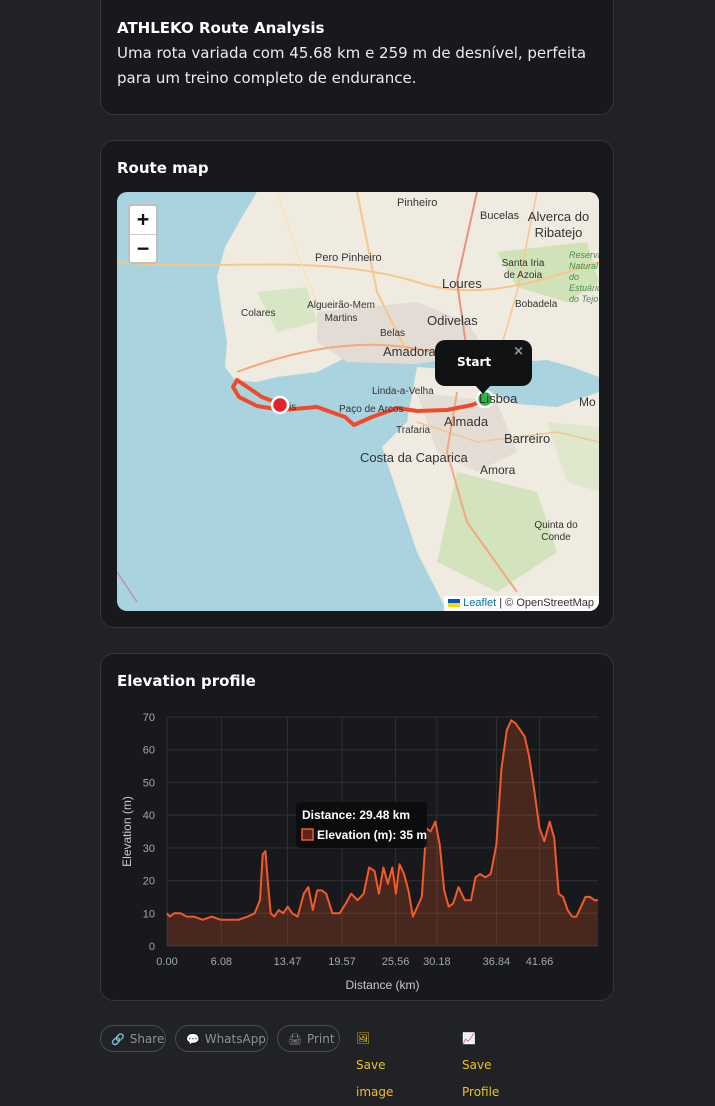  Describe the element at coordinates (584, 277) in the screenshot. I see `place-label: Reserva Natural do Estuário do Tejo` at that location.